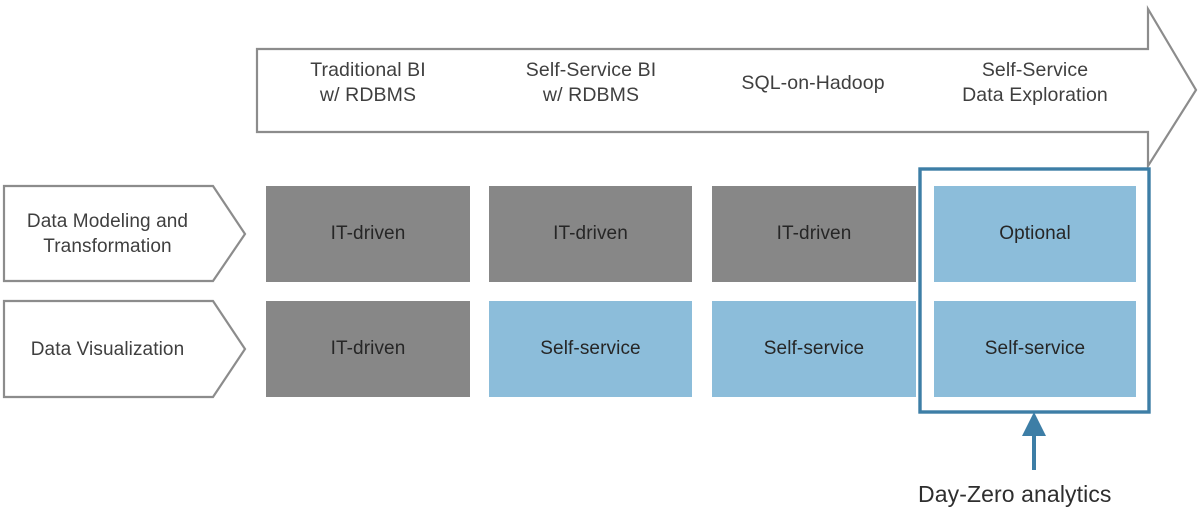  Describe the element at coordinates (1035, 349) in the screenshot. I see `matrix-cell-visualization-self-service-data-exploration: Self-service` at that location.